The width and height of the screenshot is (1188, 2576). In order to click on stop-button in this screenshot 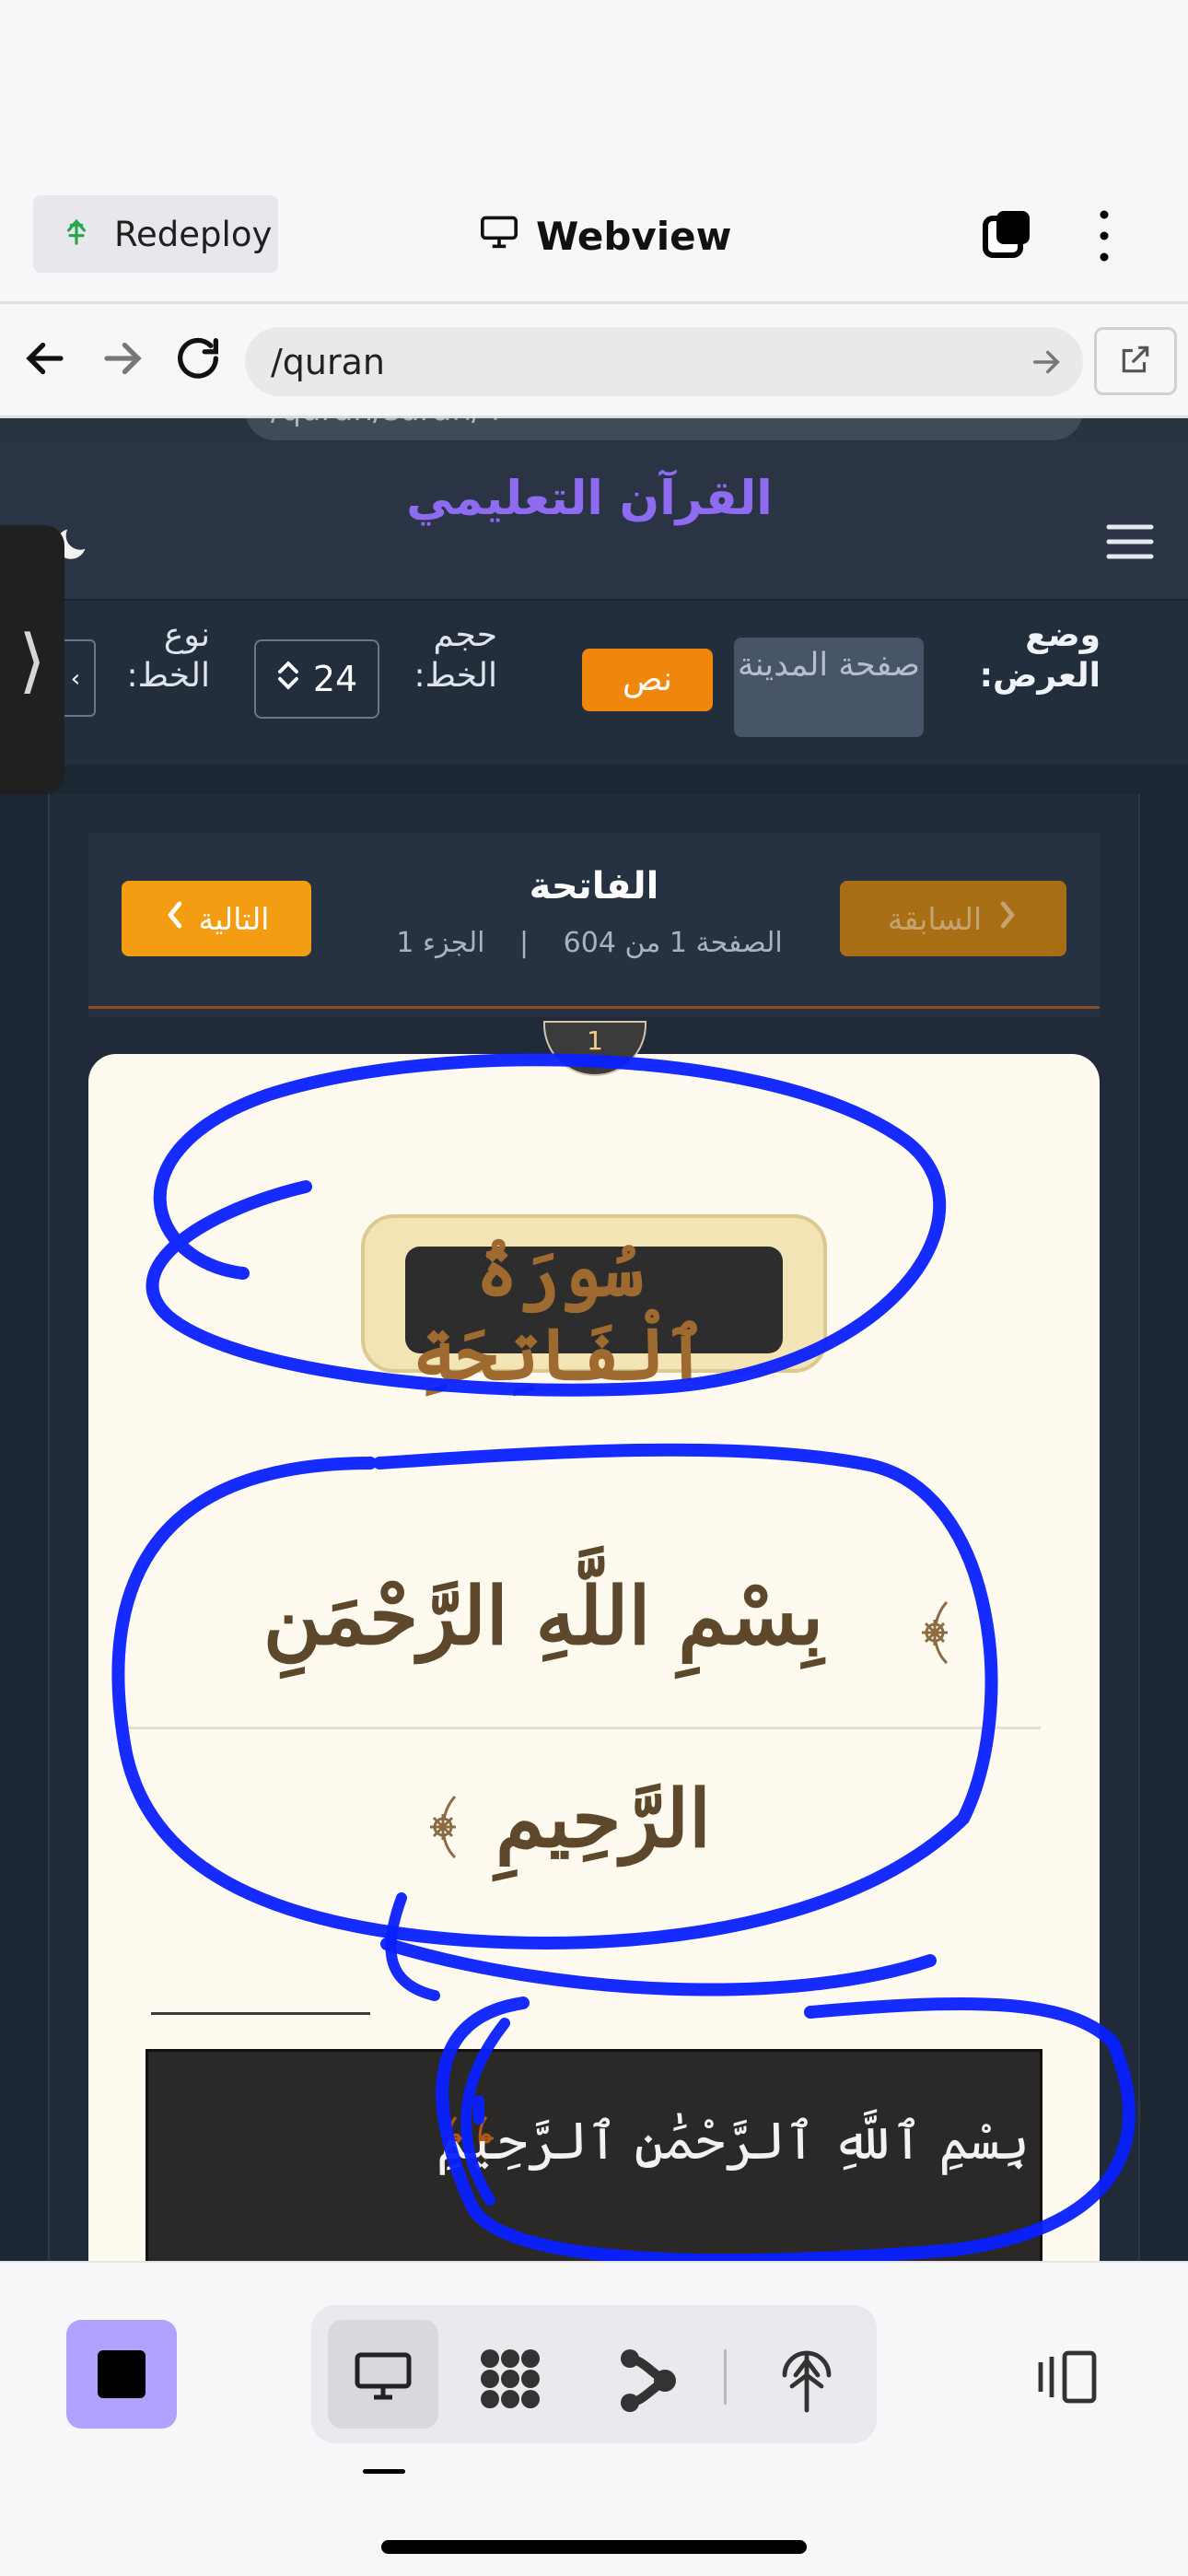, I will do `click(121, 2374)`.